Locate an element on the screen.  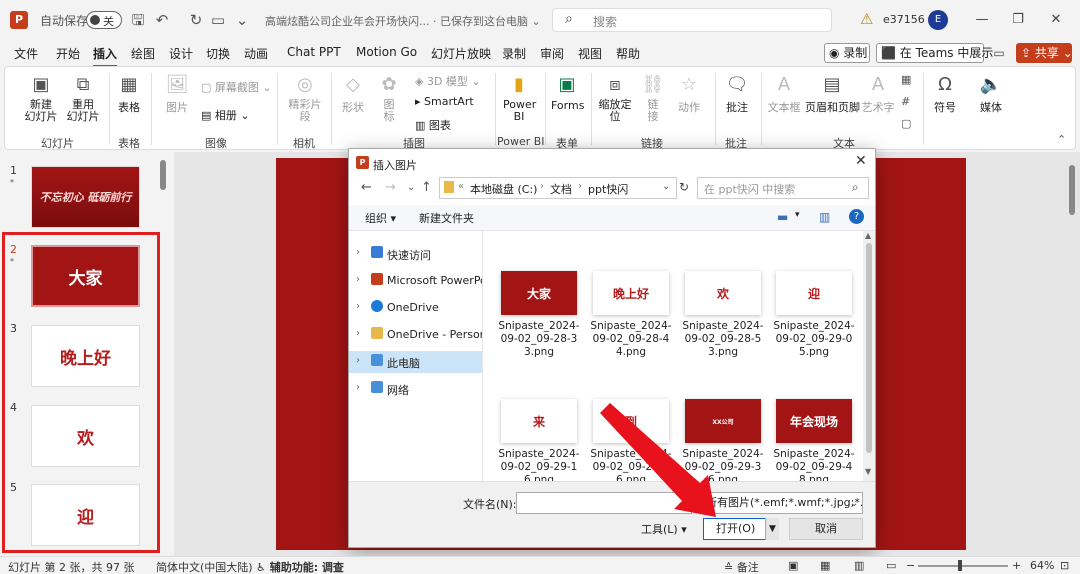
tab-design: 设计 is located at coordinates (181, 53).